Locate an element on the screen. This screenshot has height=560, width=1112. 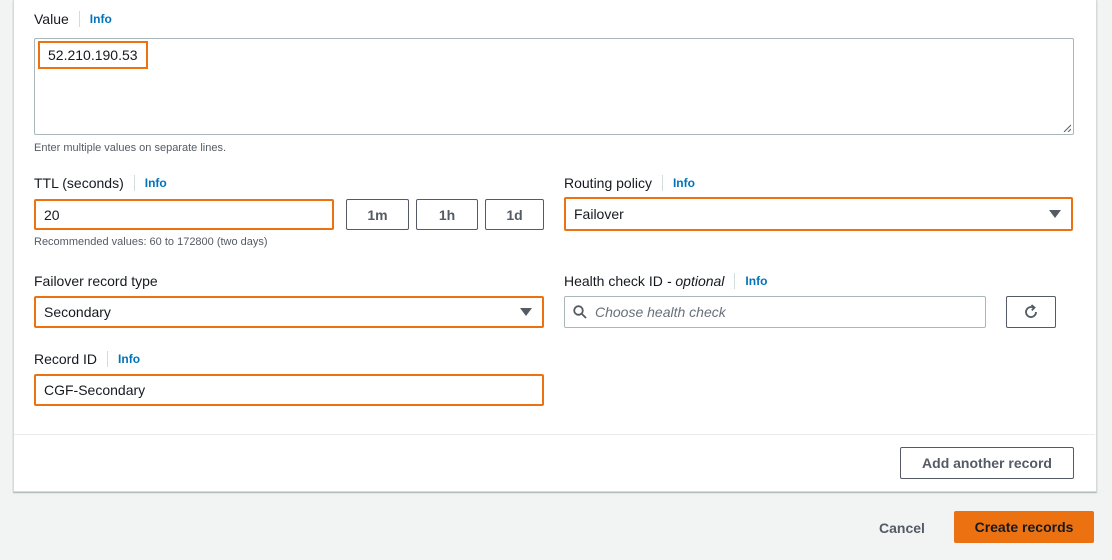
value-label-row: Value Info is located at coordinates (73, 19).